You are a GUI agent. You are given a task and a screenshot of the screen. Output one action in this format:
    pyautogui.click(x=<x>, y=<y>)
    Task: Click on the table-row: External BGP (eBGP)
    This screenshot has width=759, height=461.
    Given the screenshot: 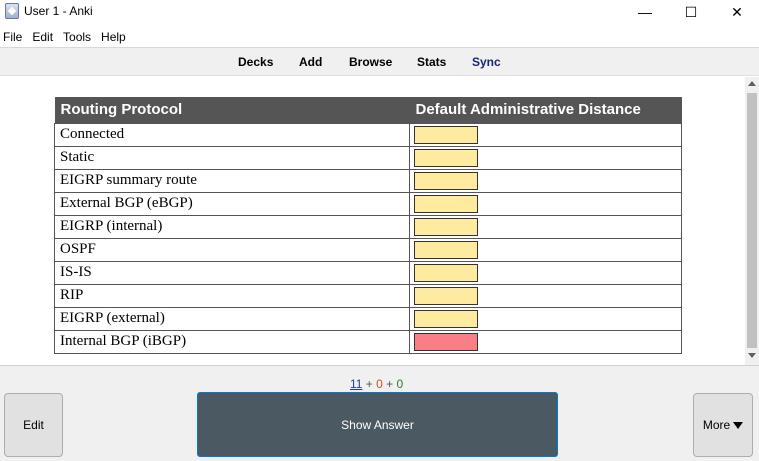 What is the action you would take?
    pyautogui.click(x=368, y=203)
    